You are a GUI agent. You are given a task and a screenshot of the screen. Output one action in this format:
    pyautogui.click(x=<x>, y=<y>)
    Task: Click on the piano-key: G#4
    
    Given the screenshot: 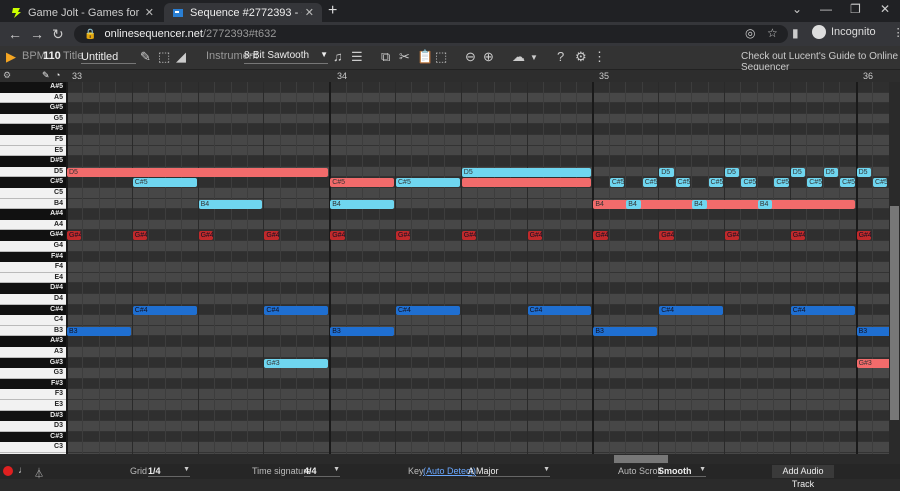 What is the action you would take?
    pyautogui.click(x=33, y=235)
    